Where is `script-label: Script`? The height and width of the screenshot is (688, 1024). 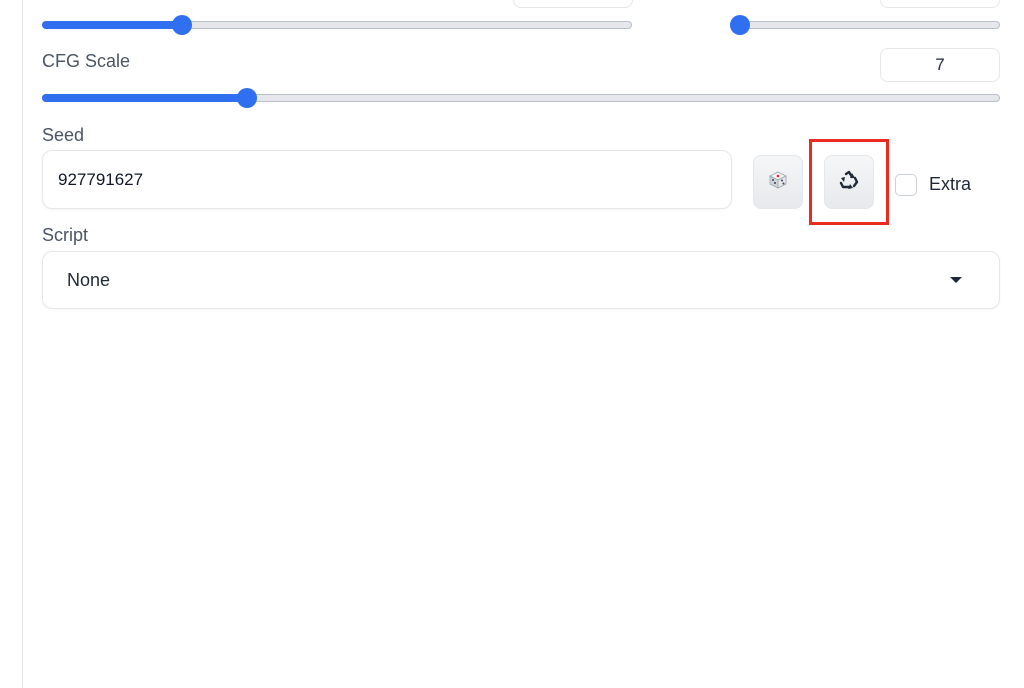
script-label: Script is located at coordinates (65, 235).